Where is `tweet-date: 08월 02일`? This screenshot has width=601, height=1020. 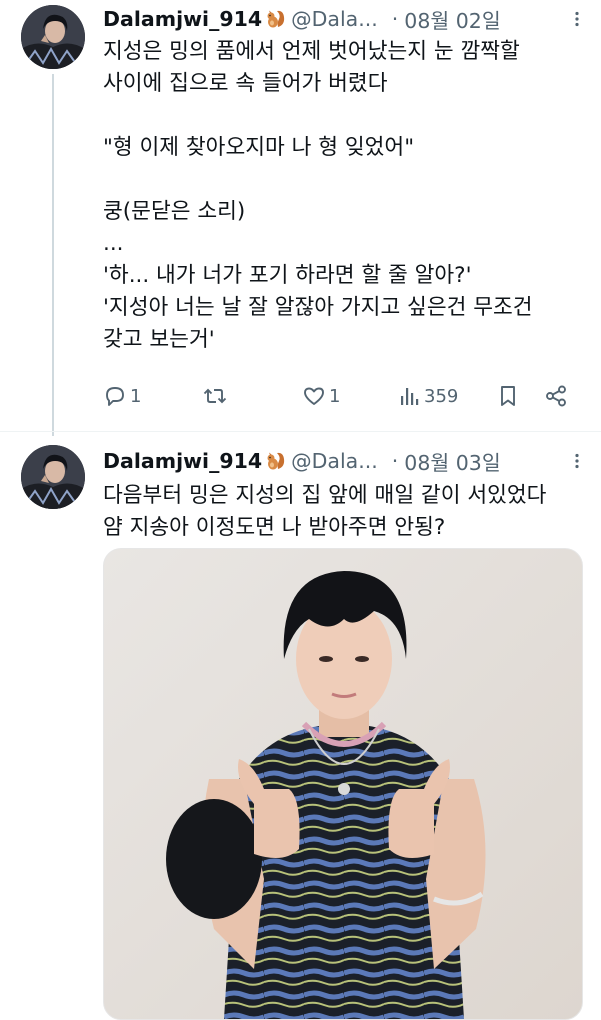
tweet-date: 08월 02일 is located at coordinates (452, 19).